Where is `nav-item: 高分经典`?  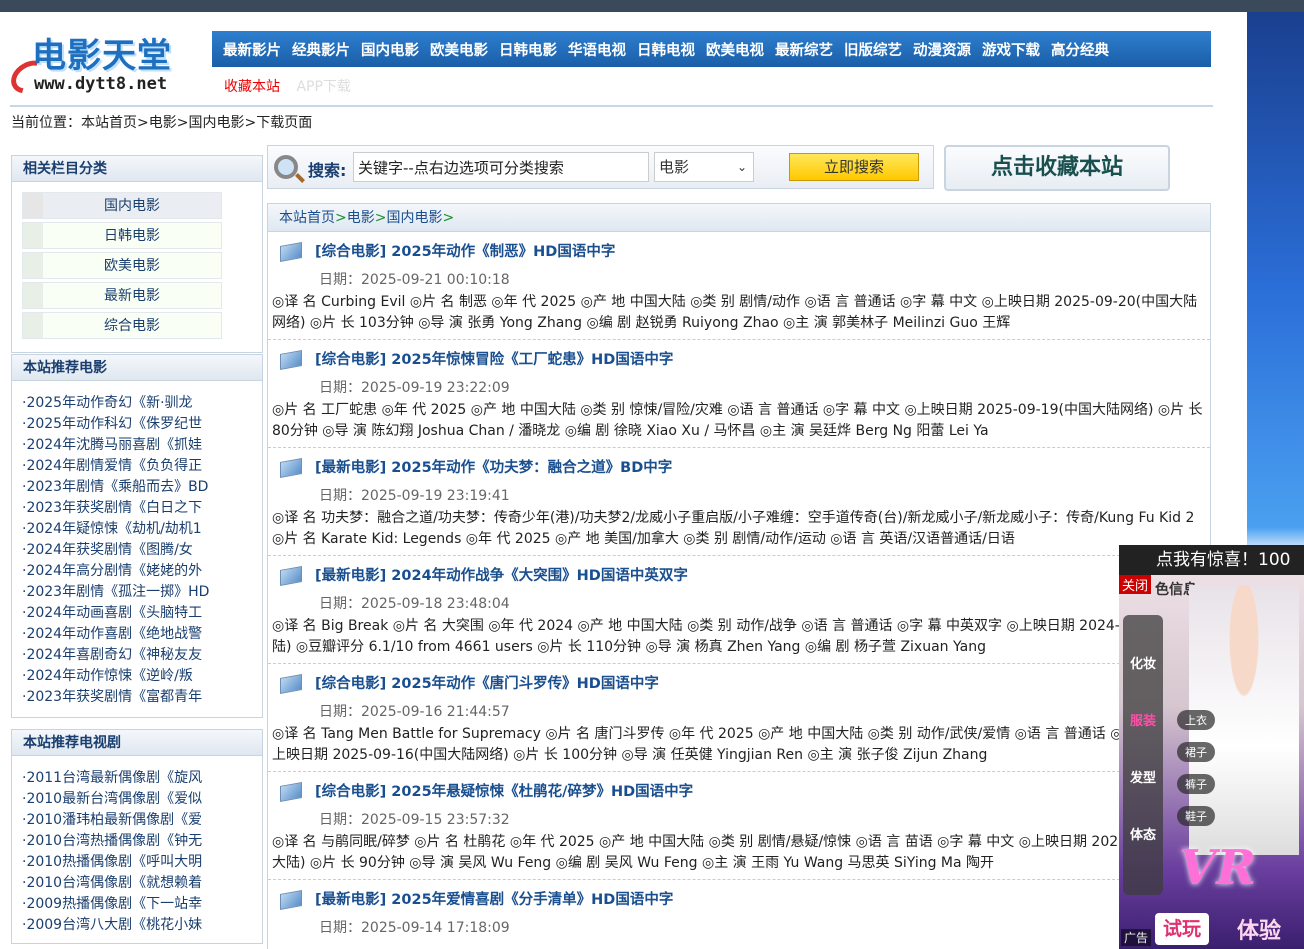
nav-item: 高分经典 is located at coordinates (1080, 49).